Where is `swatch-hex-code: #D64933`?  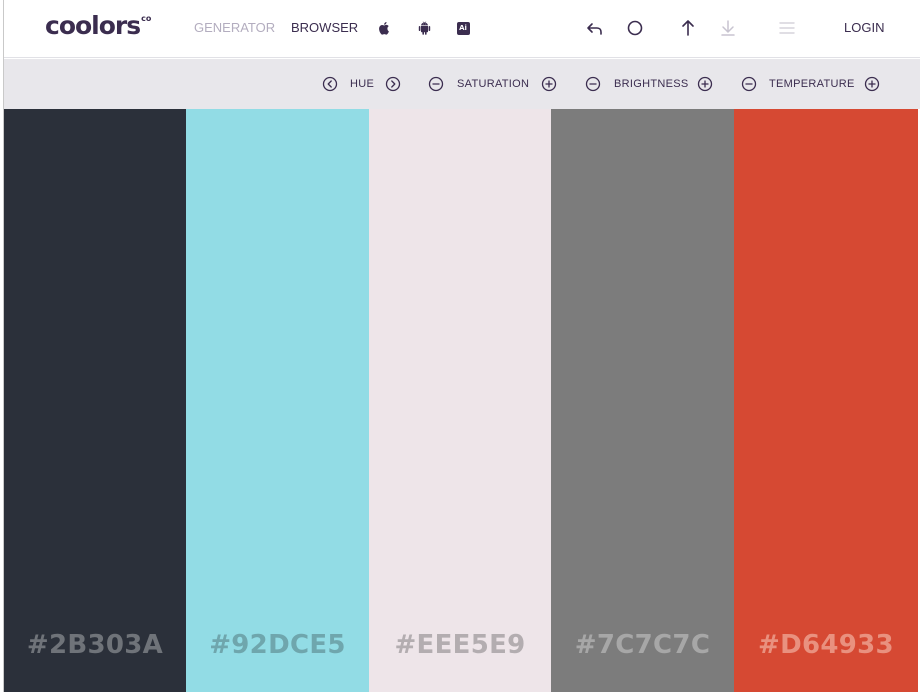
swatch-hex-code: #D64933 is located at coordinates (826, 645).